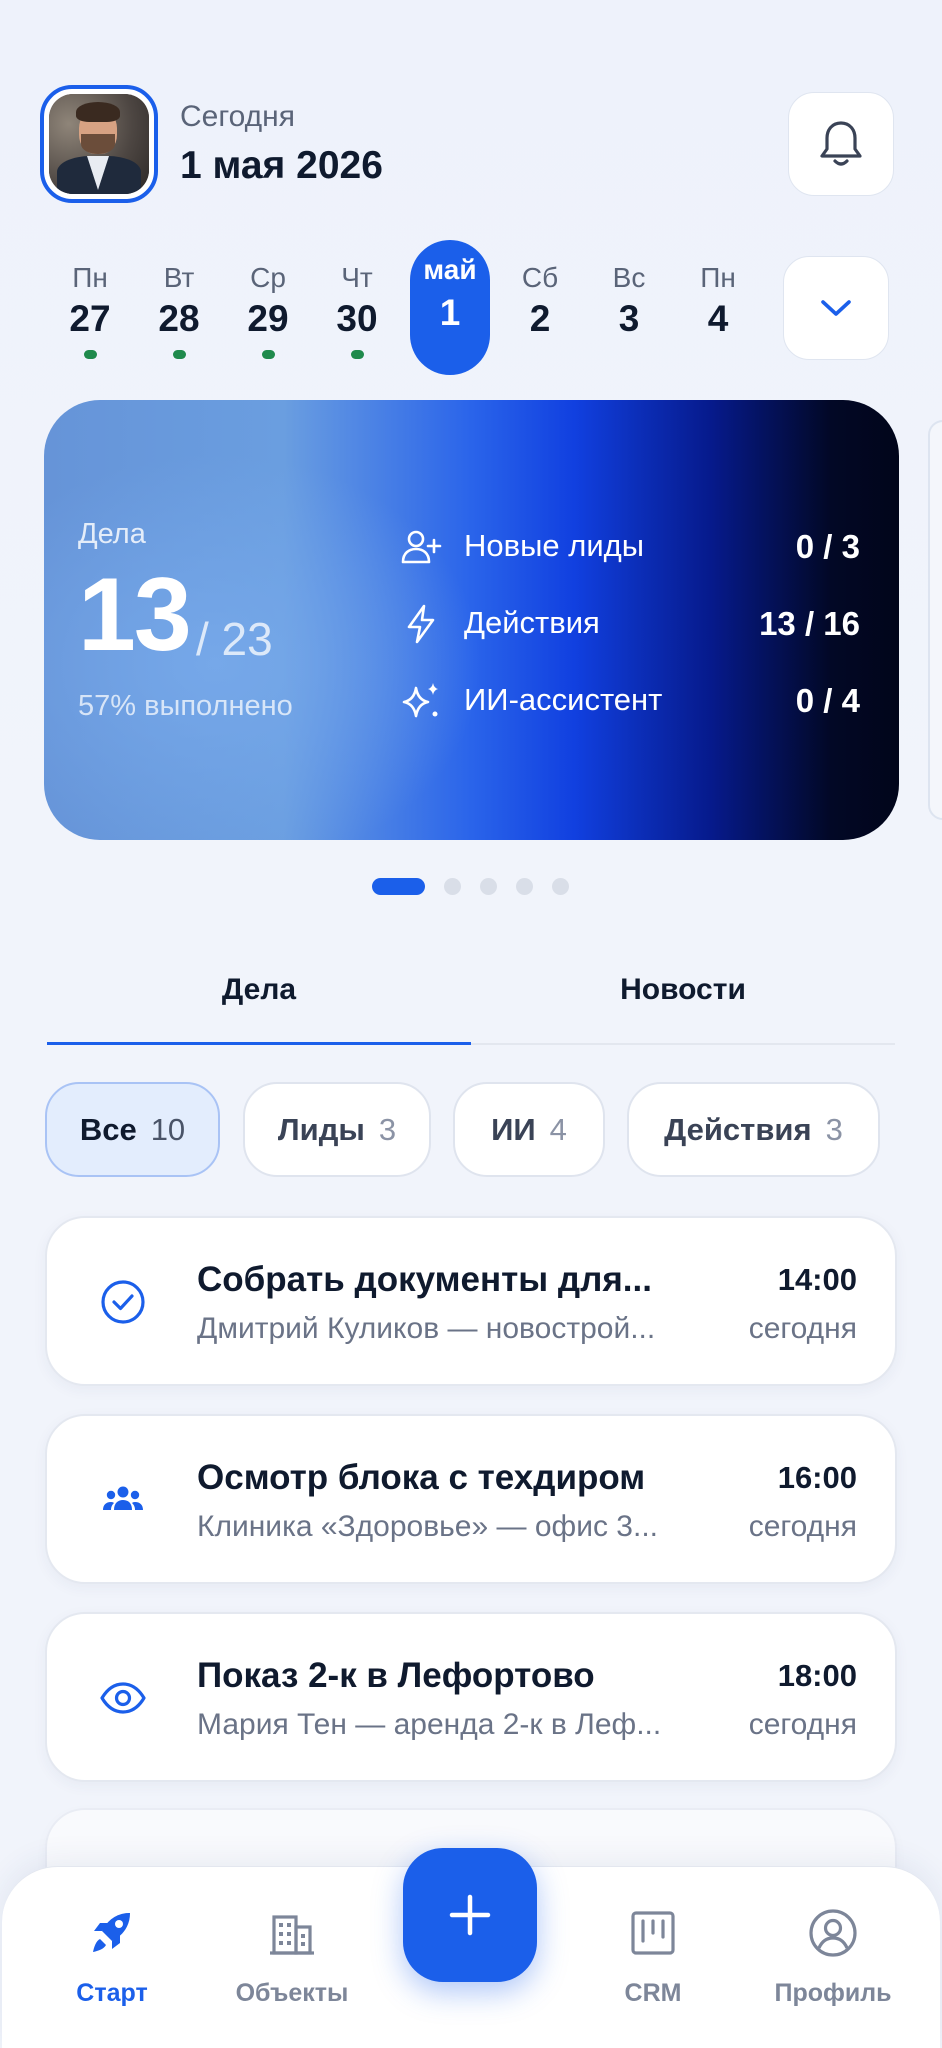  I want to click on task-time: 18:00, so click(817, 1675).